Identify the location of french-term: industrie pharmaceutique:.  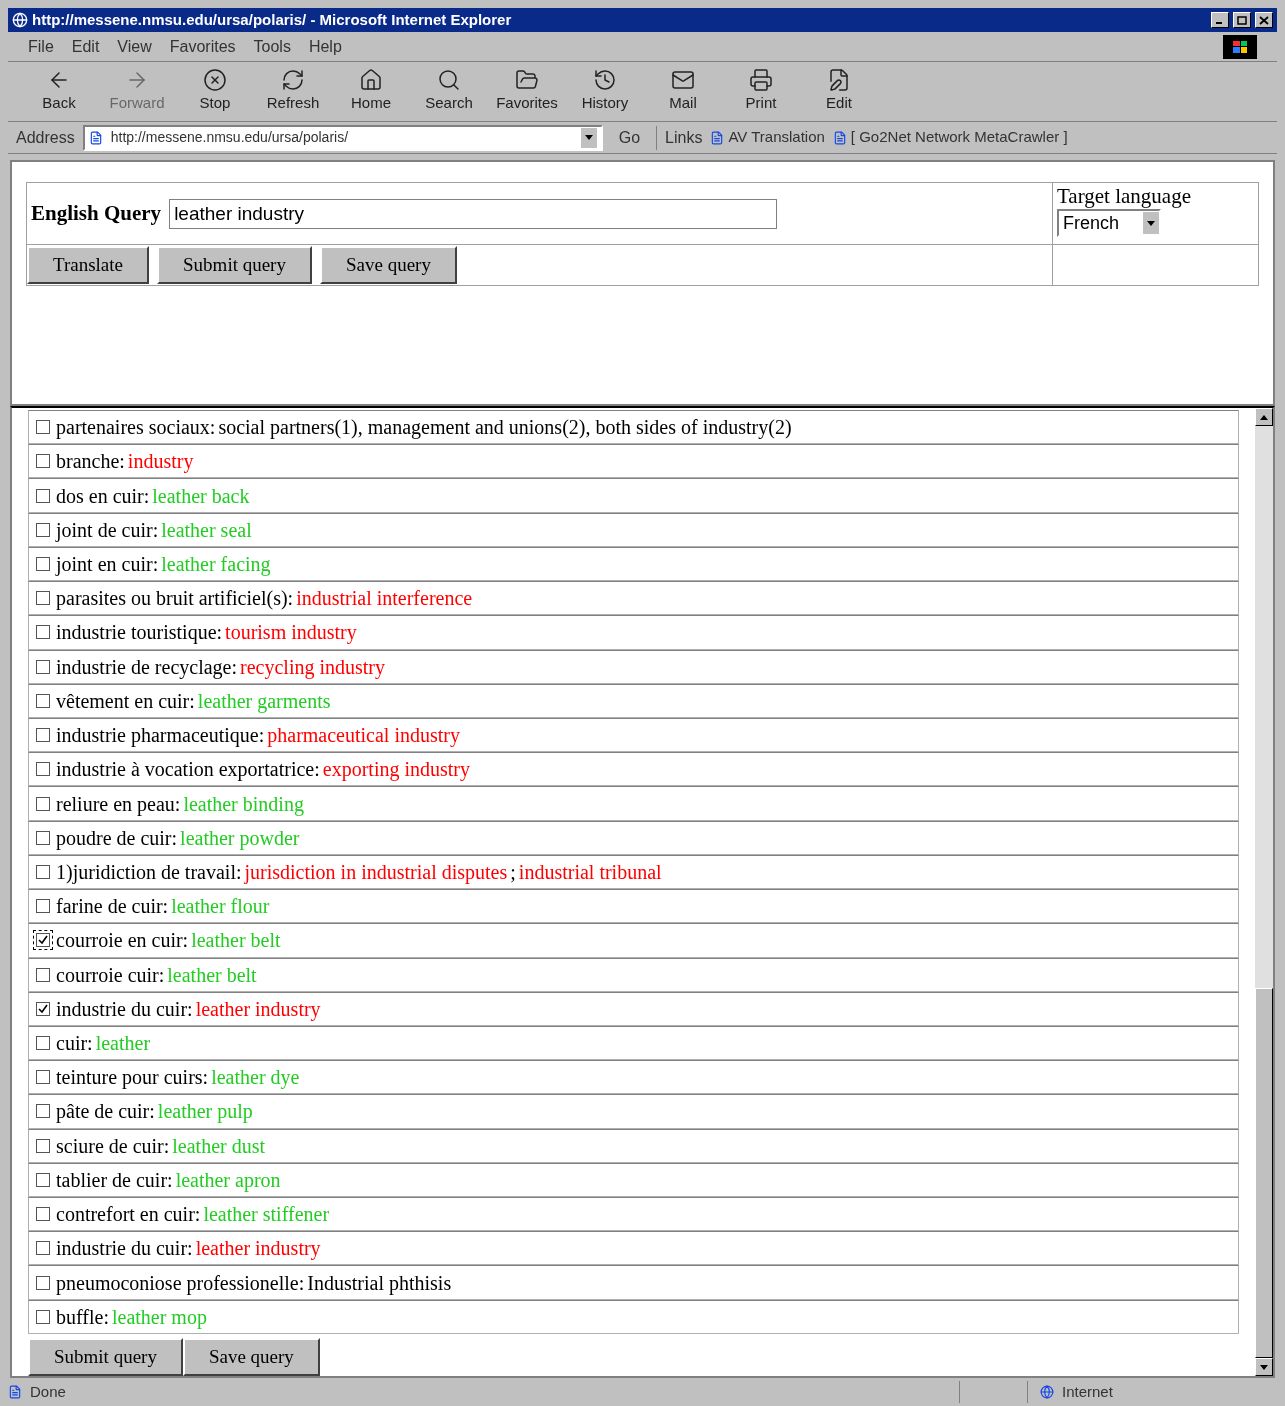
(160, 736).